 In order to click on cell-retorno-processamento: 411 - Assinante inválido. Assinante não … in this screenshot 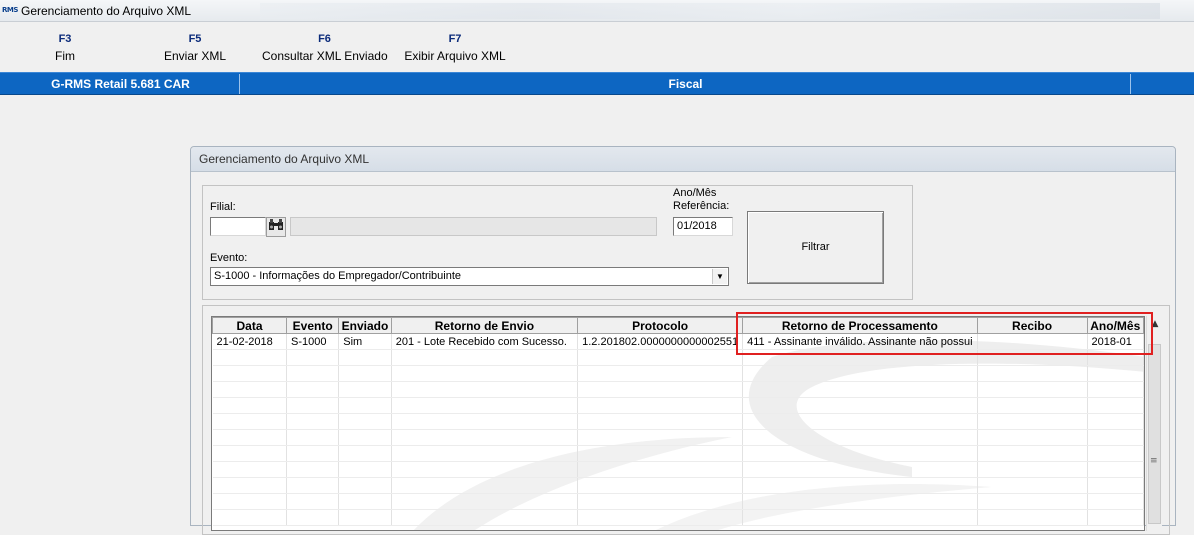, I will do `click(860, 341)`.